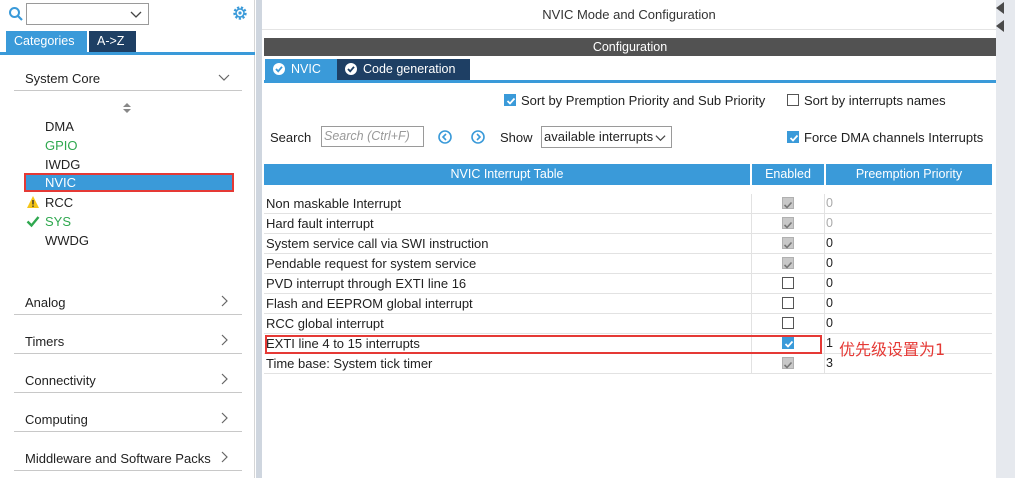 The height and width of the screenshot is (478, 1015). Describe the element at coordinates (45, 341) in the screenshot. I see `category-label: Timers` at that location.